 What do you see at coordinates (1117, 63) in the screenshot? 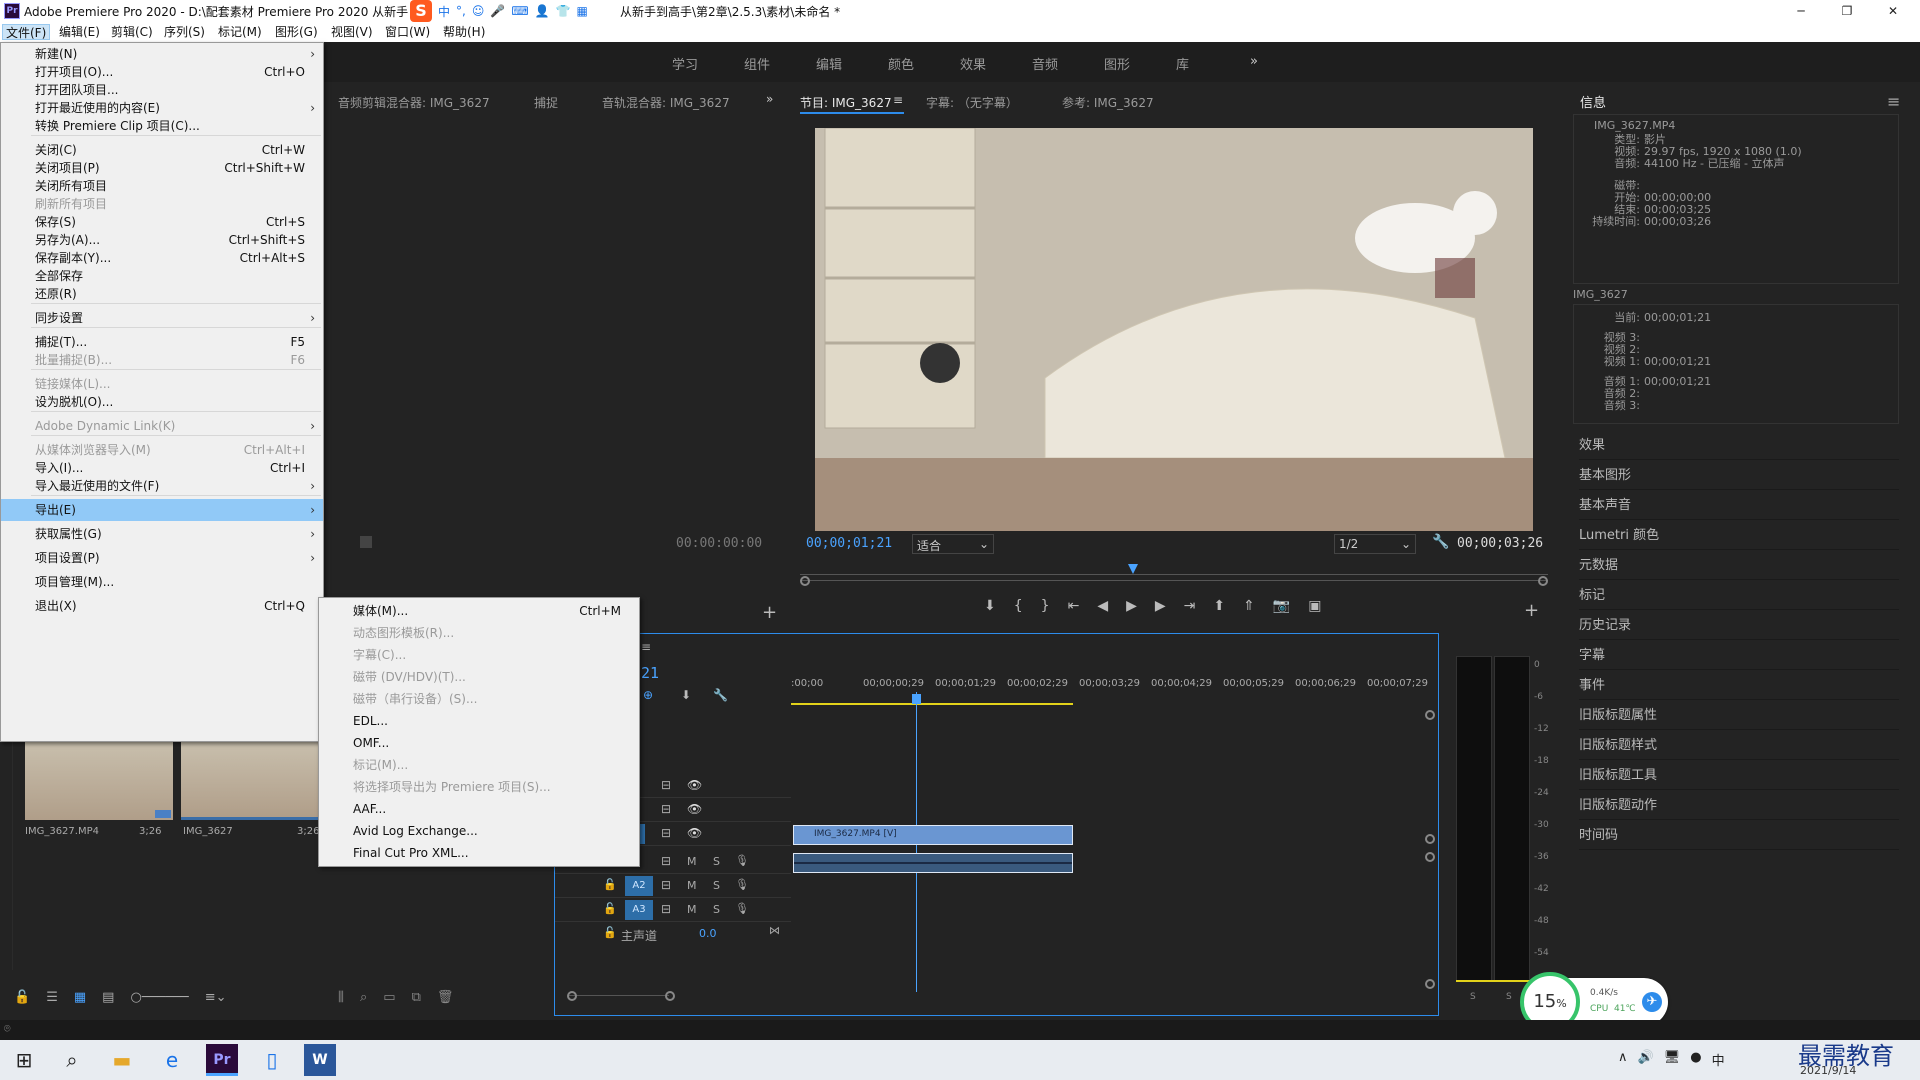
I see `ws-graphics: 图形` at bounding box center [1117, 63].